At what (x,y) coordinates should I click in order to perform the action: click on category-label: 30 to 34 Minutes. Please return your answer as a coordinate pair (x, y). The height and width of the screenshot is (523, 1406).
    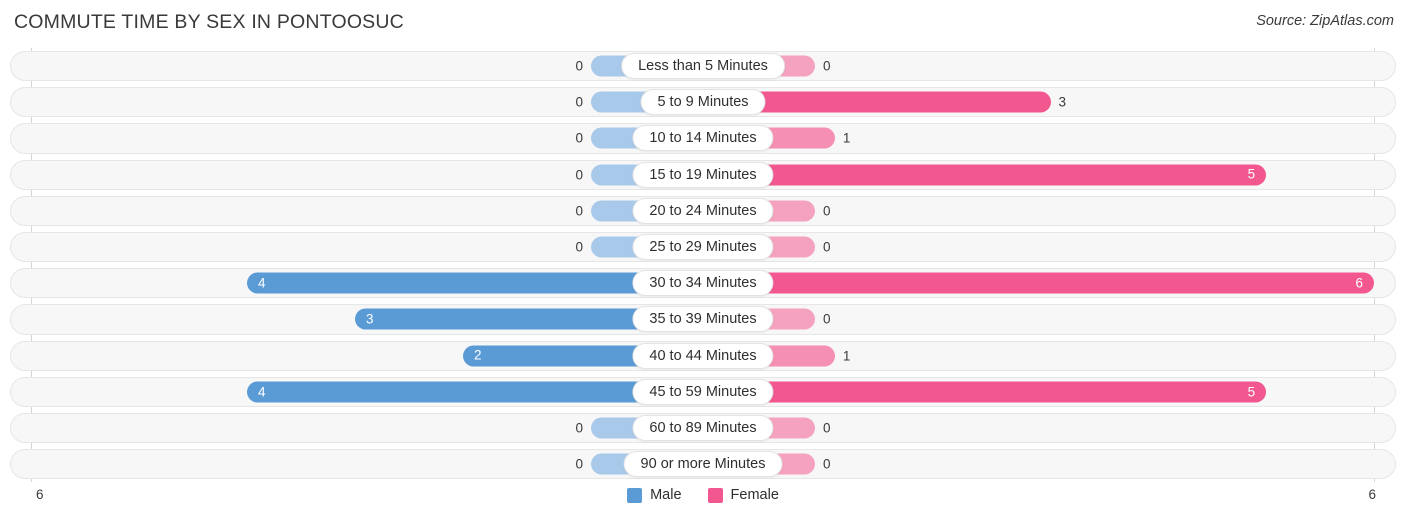
    Looking at the image, I should click on (703, 283).